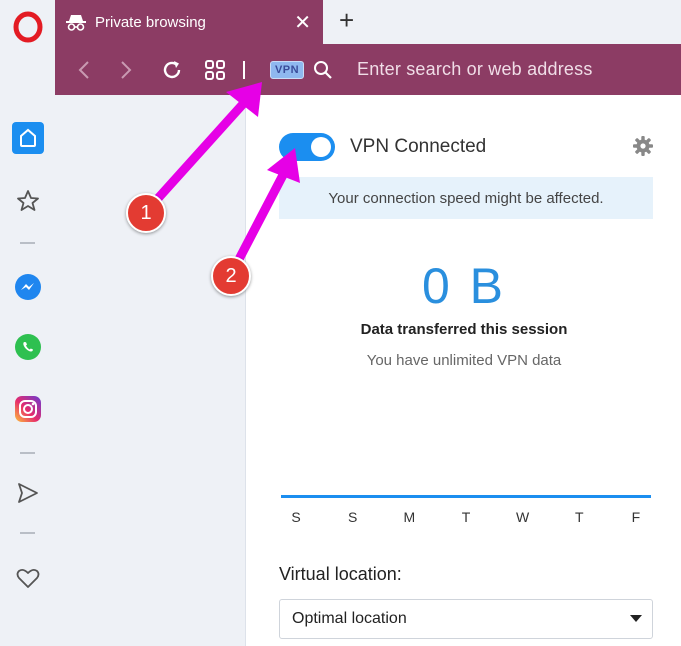 The image size is (681, 646). What do you see at coordinates (172, 69) in the screenshot?
I see `reload-icon` at bounding box center [172, 69].